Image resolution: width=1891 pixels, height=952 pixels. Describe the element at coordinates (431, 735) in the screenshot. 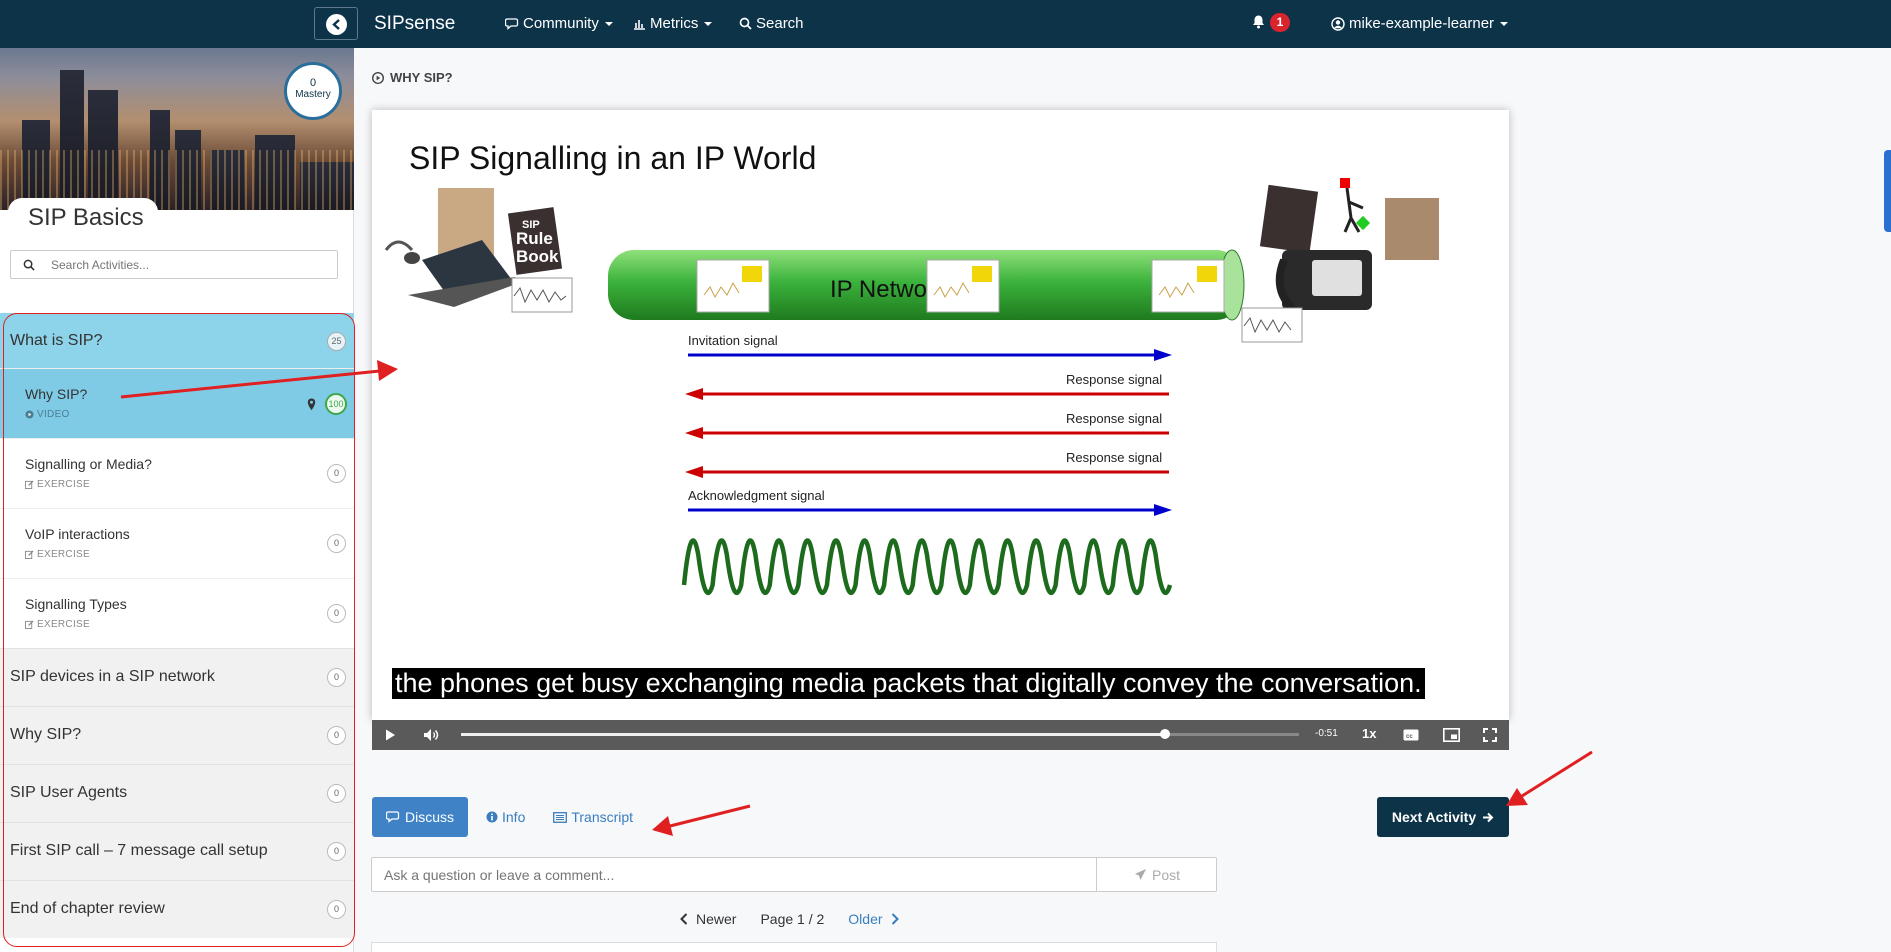

I see `volume-icon` at that location.